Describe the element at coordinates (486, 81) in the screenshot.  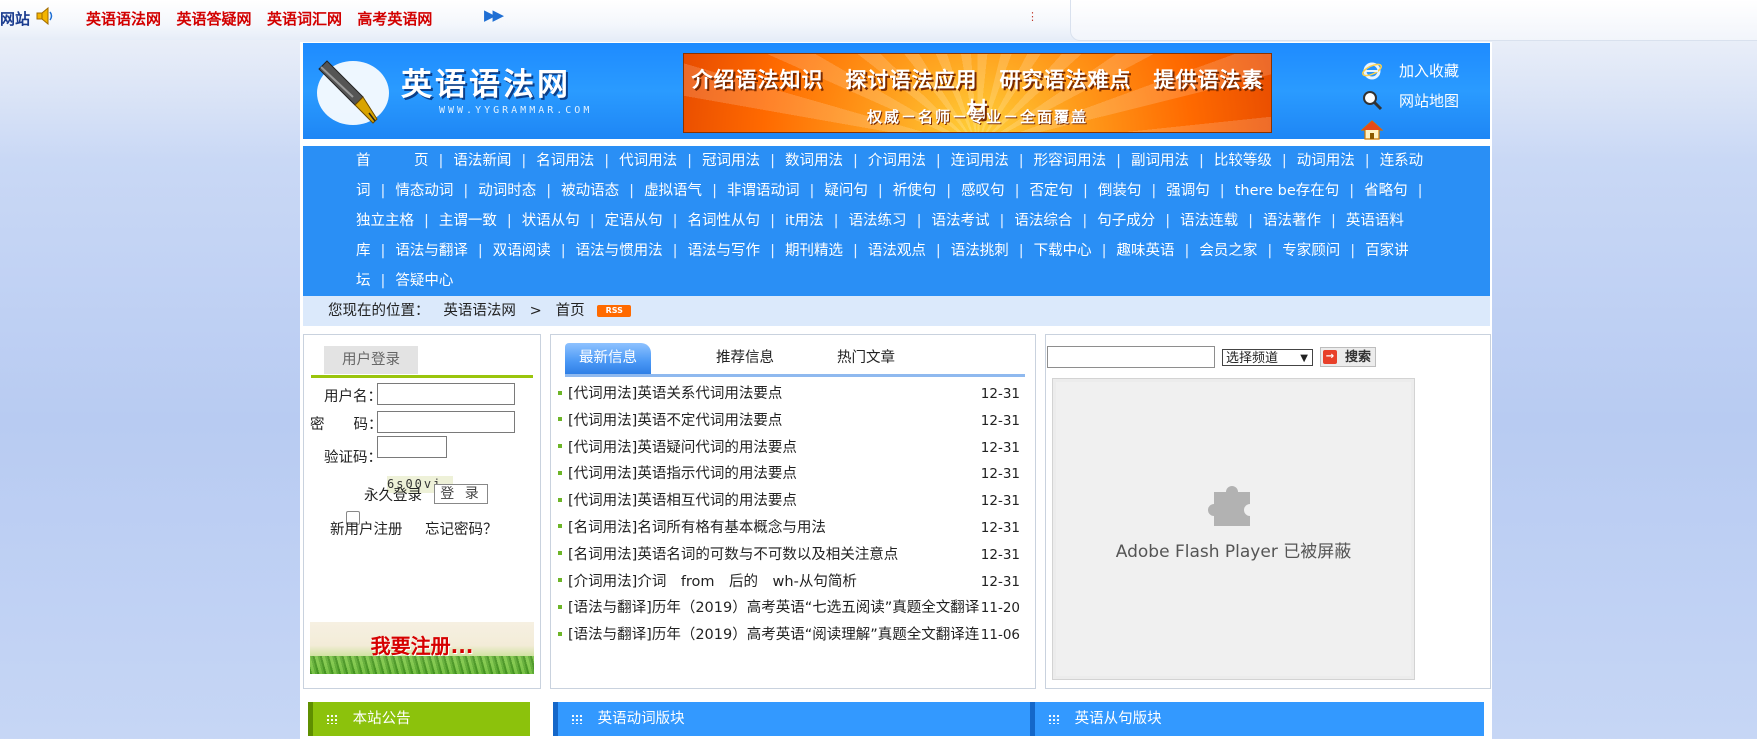
I see `site-logo-title: 英语语法网` at that location.